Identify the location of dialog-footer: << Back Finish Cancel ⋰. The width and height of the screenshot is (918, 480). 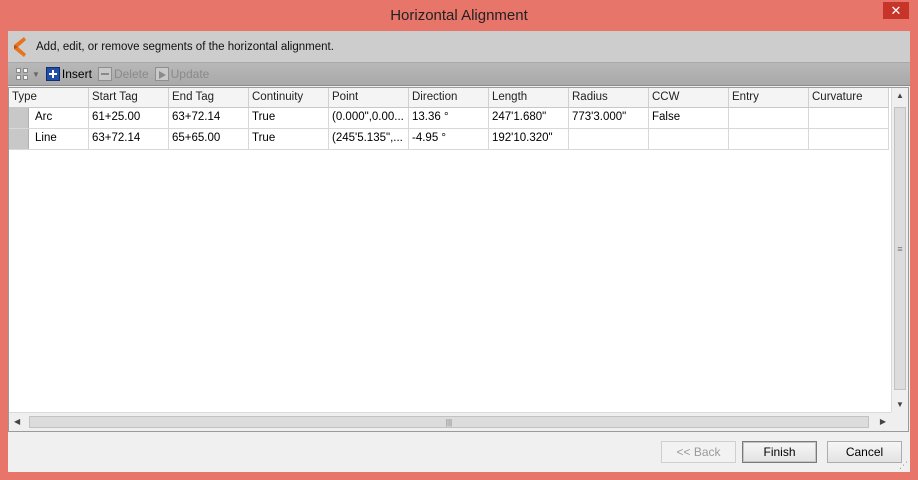
(459, 451).